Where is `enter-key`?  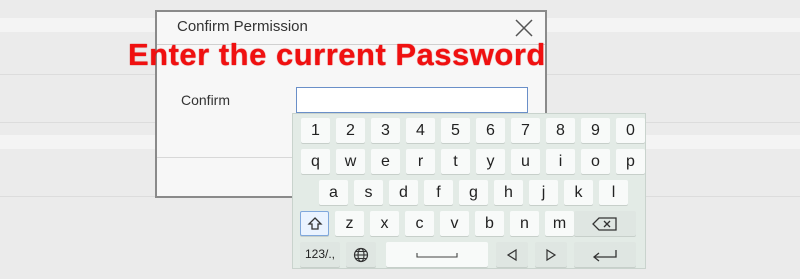
enter-key is located at coordinates (605, 254).